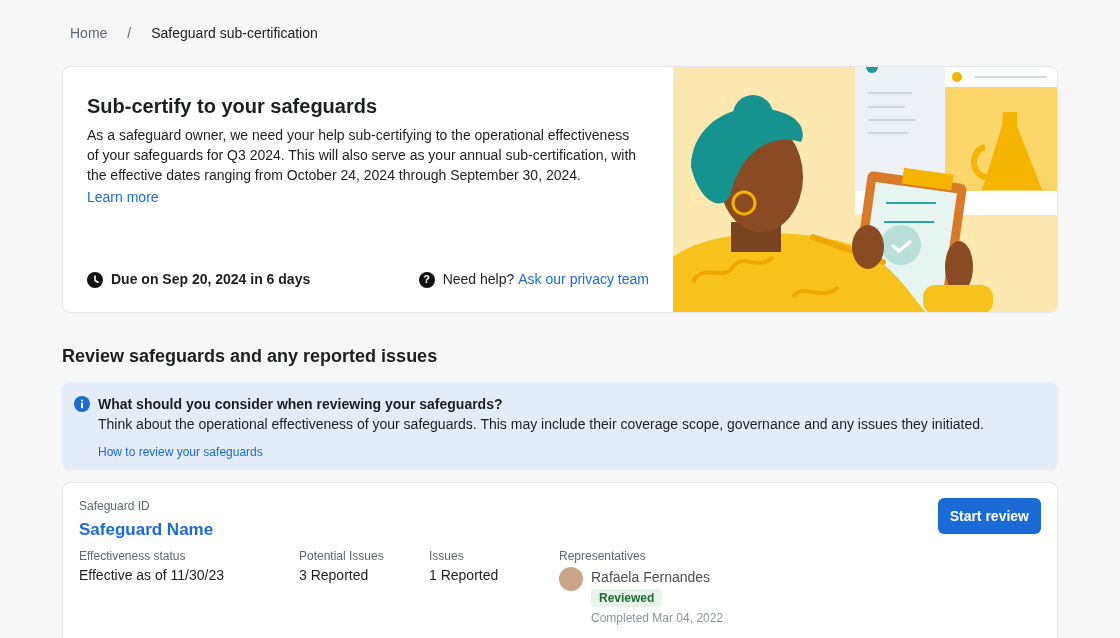 The height and width of the screenshot is (638, 1120). What do you see at coordinates (478, 279) in the screenshot?
I see `help-label: Need help?` at bounding box center [478, 279].